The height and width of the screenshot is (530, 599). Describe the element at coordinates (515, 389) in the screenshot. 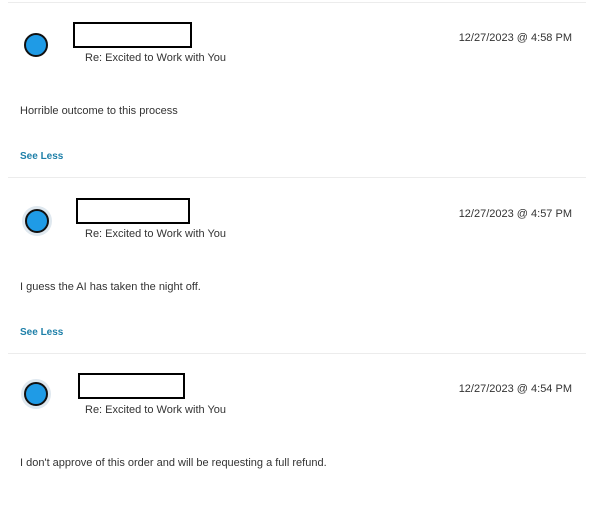

I see `message-timestamp: 12/27/2023 @ 4:54 PM` at that location.